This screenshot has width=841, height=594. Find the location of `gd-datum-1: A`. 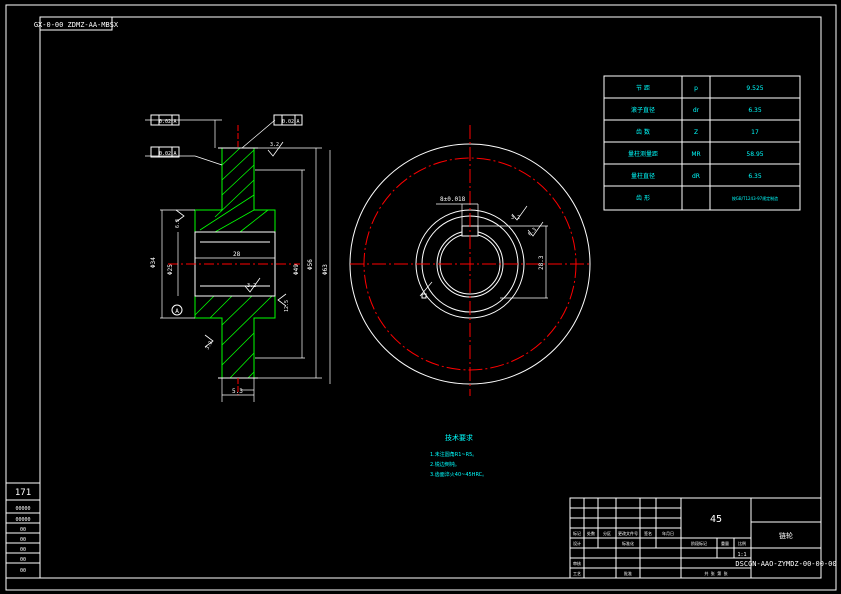

gd-datum-1: A is located at coordinates (174, 122).